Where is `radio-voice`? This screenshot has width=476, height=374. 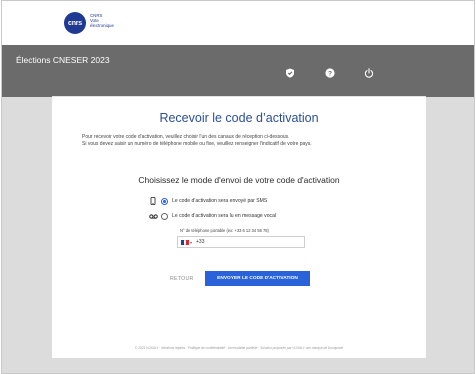
radio-voice is located at coordinates (164, 216).